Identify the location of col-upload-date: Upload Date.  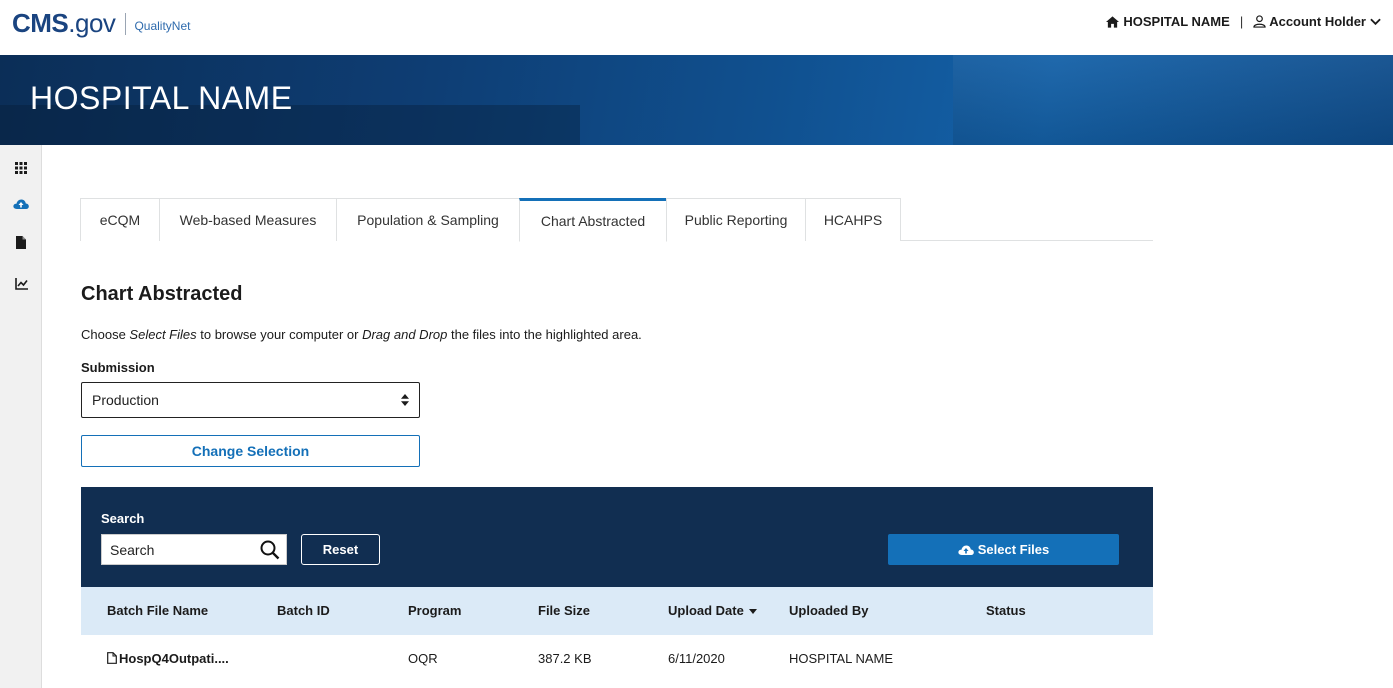
(712, 610).